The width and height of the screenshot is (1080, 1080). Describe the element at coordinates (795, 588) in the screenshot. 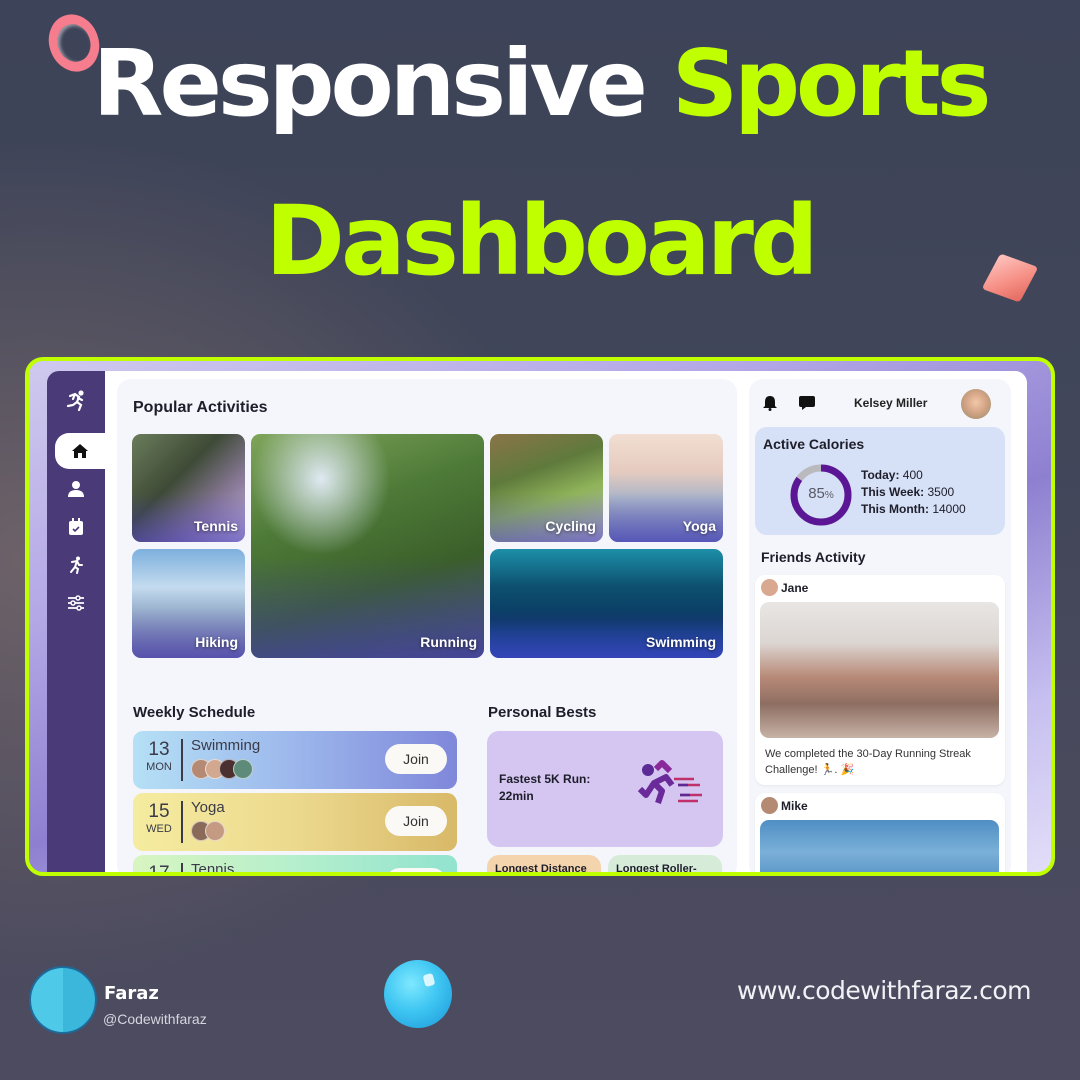

I see `friend-name: Jane` at that location.